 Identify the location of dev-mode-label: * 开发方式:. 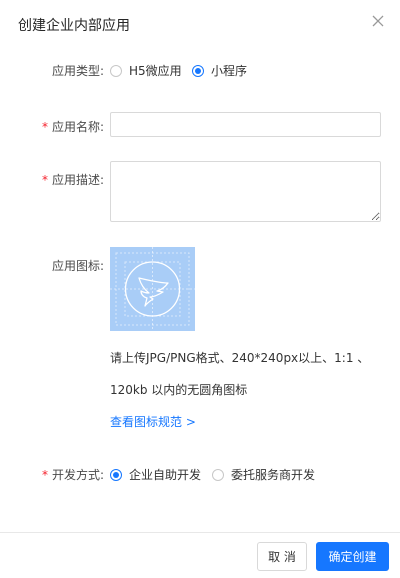
(72, 475).